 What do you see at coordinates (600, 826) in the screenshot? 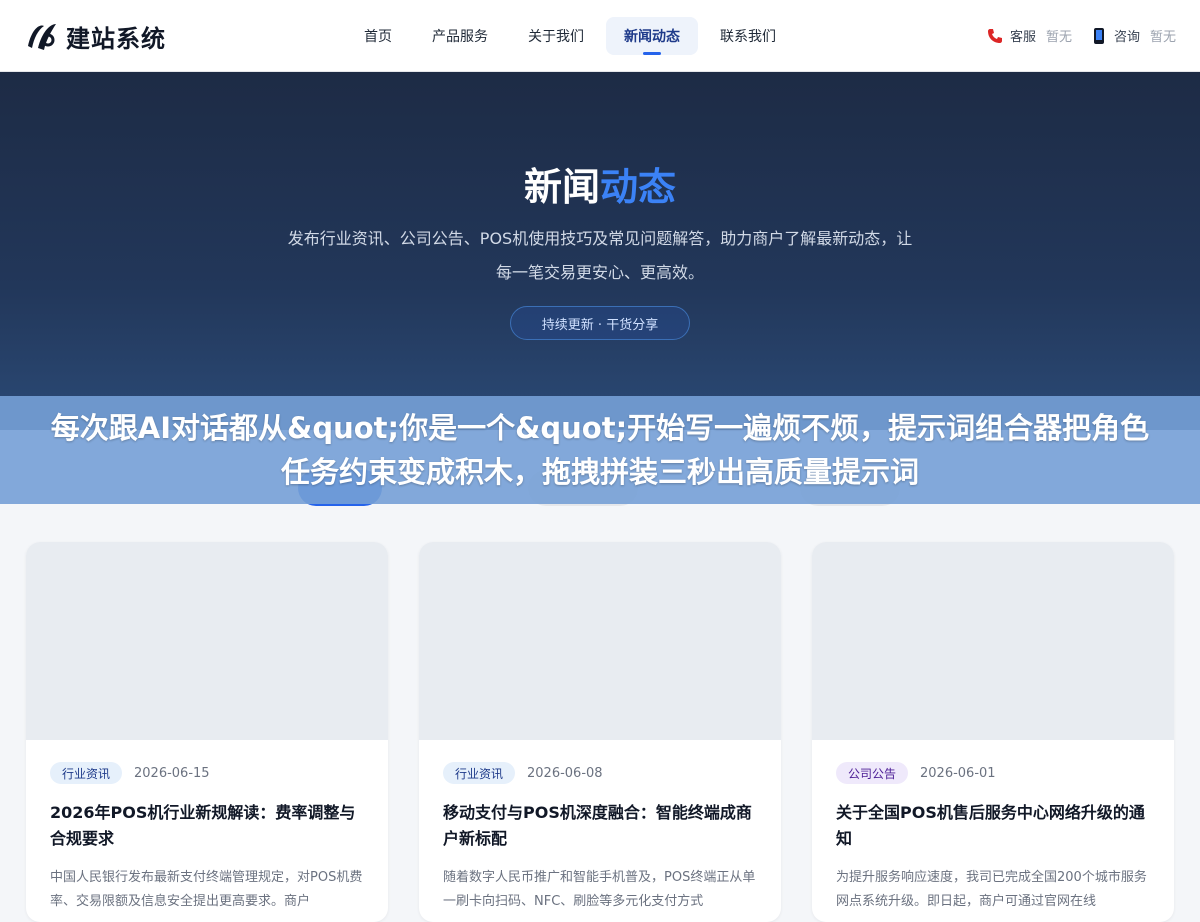
I see `card-title: 移动支付与POS机深度融合：智能终端成商户新标配` at bounding box center [600, 826].